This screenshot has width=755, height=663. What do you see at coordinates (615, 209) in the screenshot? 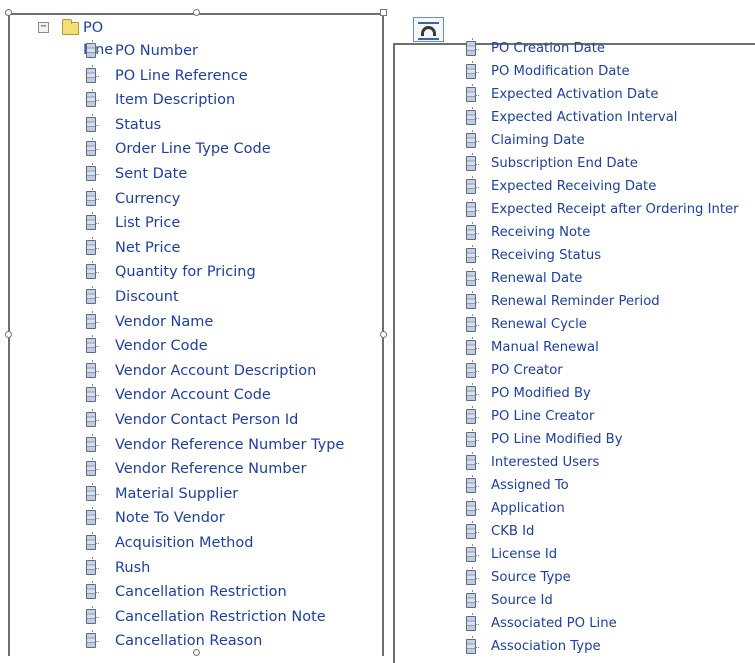
I see `field-label: Expected Receipt after Ordering Inter` at bounding box center [615, 209].